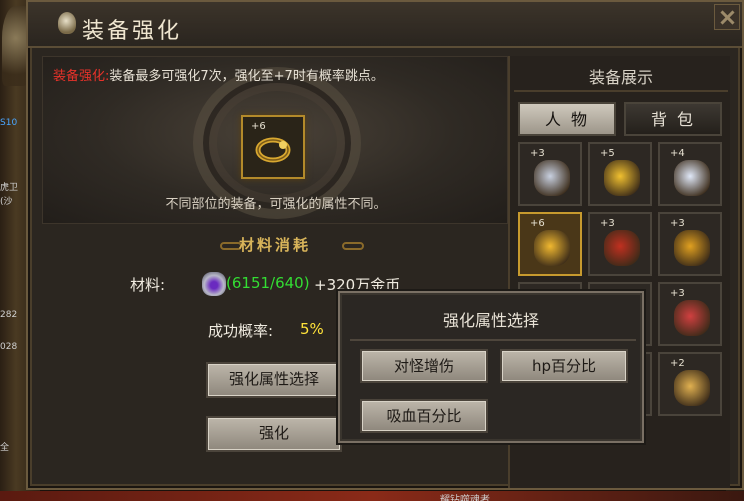 This screenshot has height=501, width=744. I want to click on side-text: 028, so click(9, 347).